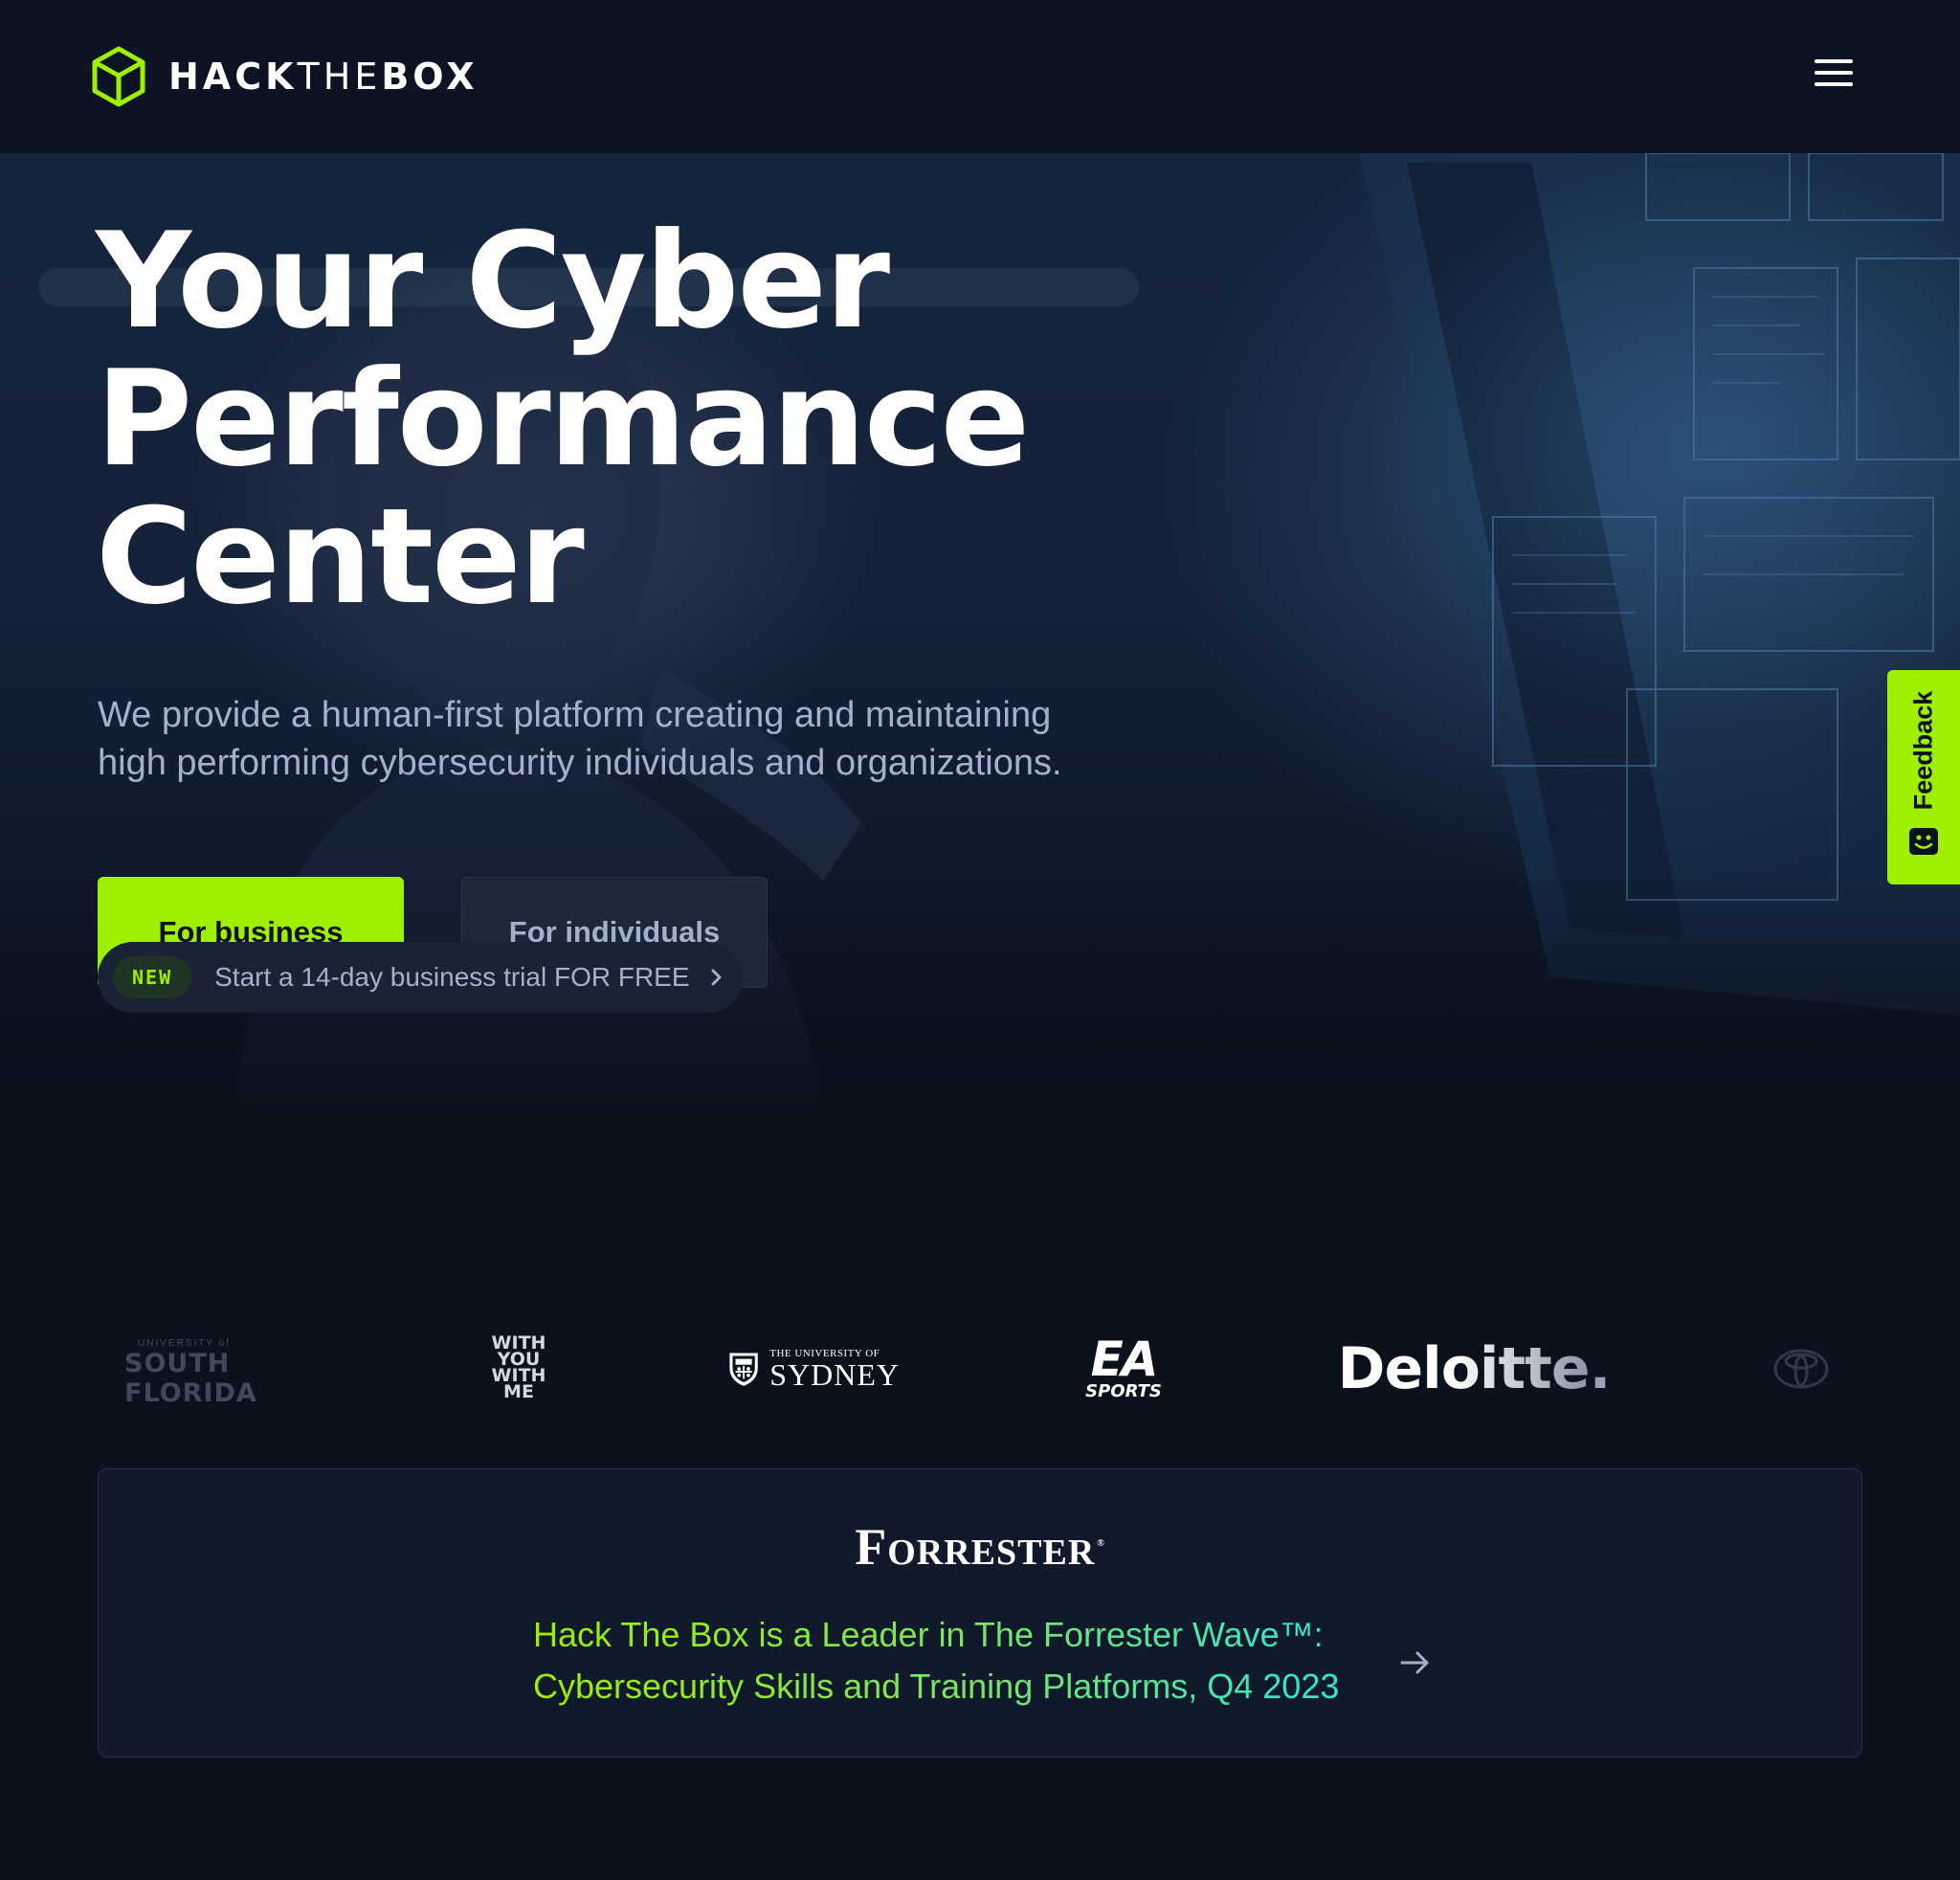  I want to click on hero-headline: Your Cyber Performance Center, so click(563, 419).